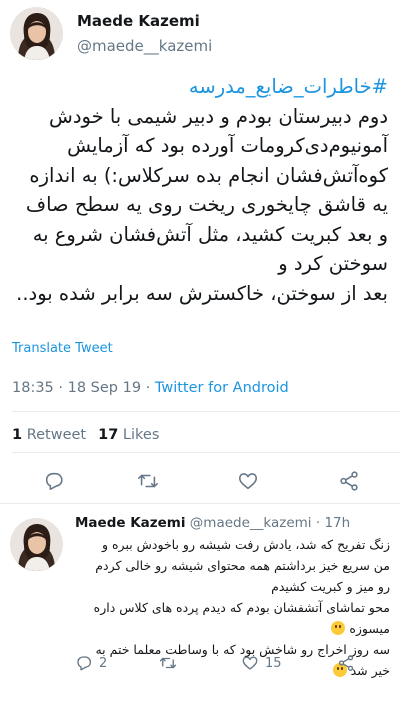  Describe the element at coordinates (33, 388) in the screenshot. I see `tweet-time: 18:35` at that location.